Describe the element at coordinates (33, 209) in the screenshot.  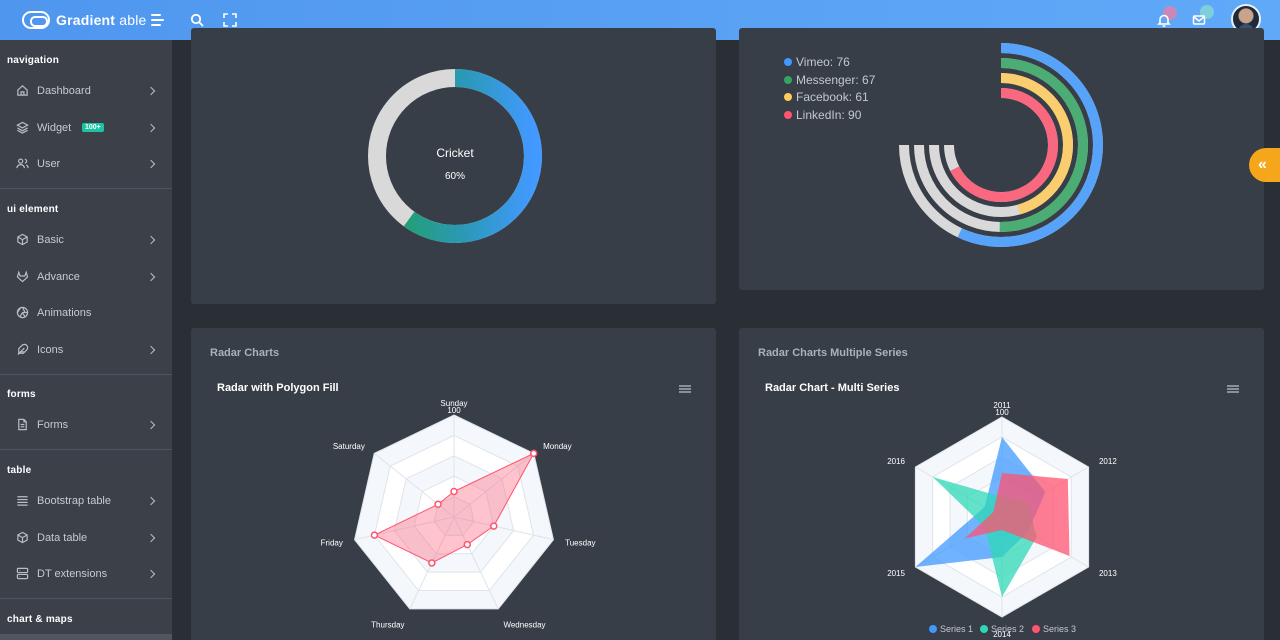
I see `sidebar-section-title: ui element` at that location.